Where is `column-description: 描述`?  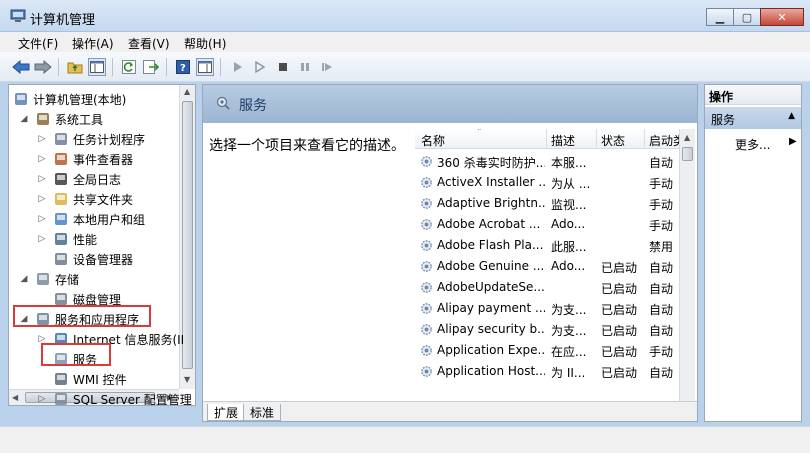 column-description: 描述 is located at coordinates (563, 140).